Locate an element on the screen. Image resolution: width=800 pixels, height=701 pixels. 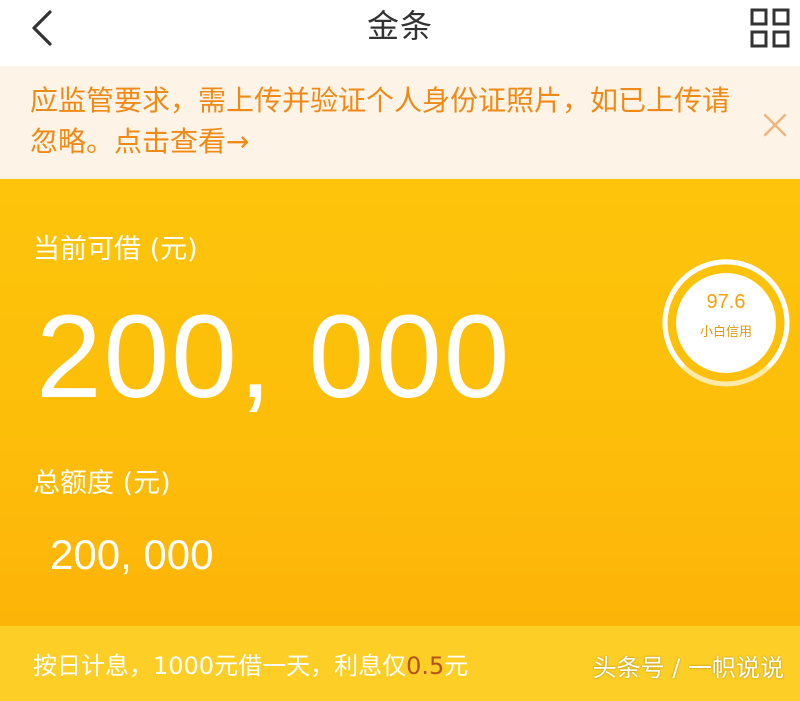
more-menu-button is located at coordinates (770, 28).